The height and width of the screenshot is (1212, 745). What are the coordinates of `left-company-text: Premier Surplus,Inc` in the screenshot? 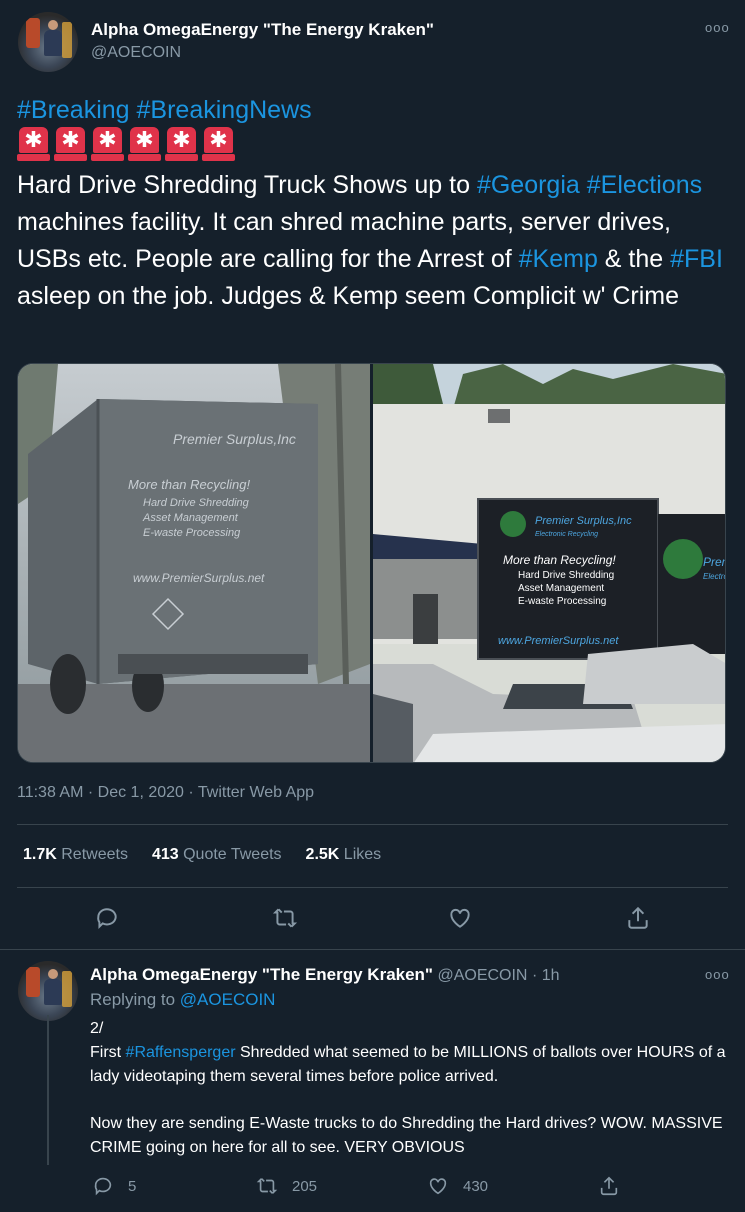 It's located at (234, 439).